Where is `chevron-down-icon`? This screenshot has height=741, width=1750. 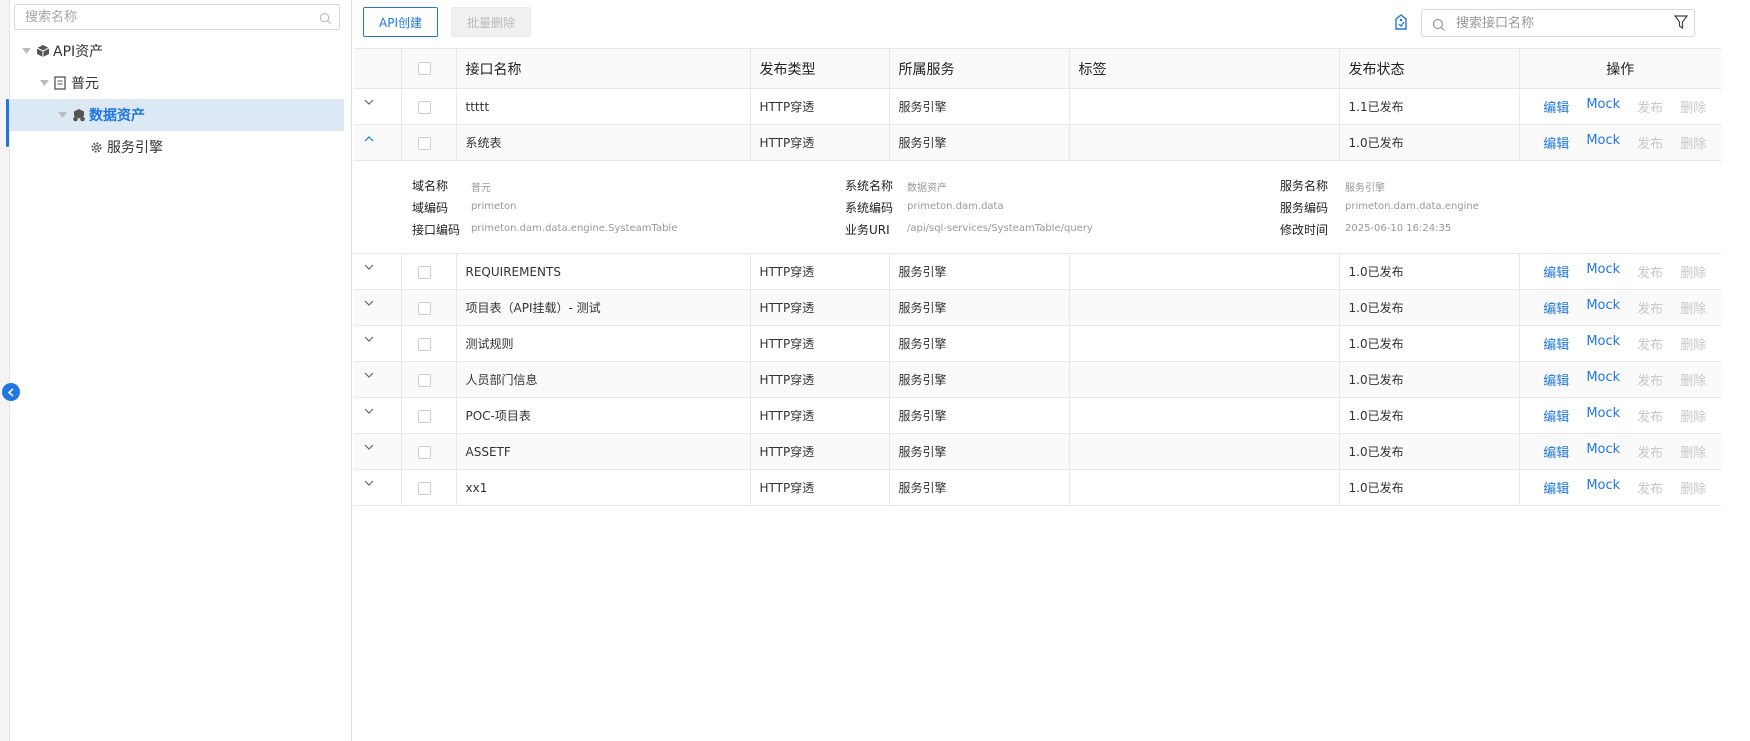 chevron-down-icon is located at coordinates (369, 102).